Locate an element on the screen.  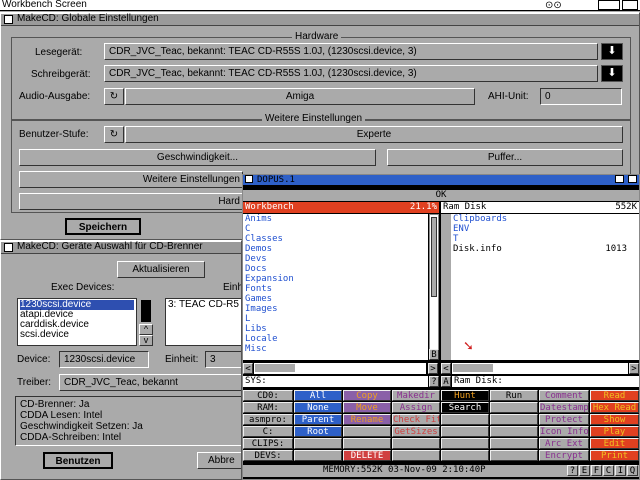
device-button: CD0: is located at coordinates (268, 395).